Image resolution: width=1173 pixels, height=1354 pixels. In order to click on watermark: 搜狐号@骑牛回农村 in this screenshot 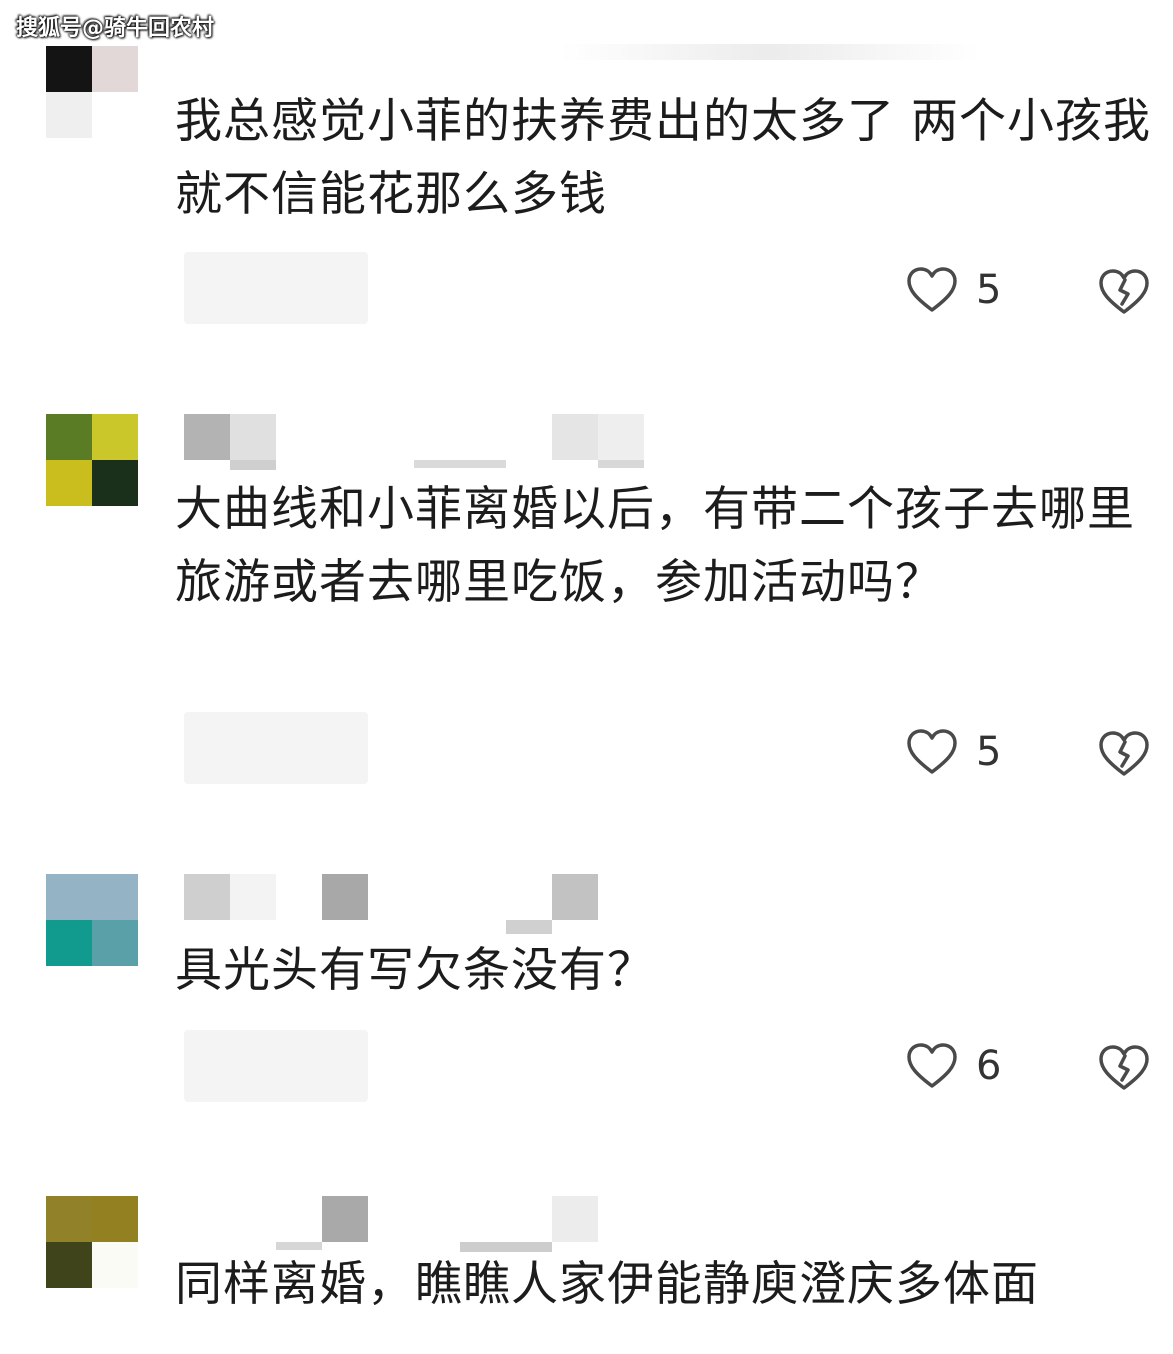, I will do `click(115, 28)`.